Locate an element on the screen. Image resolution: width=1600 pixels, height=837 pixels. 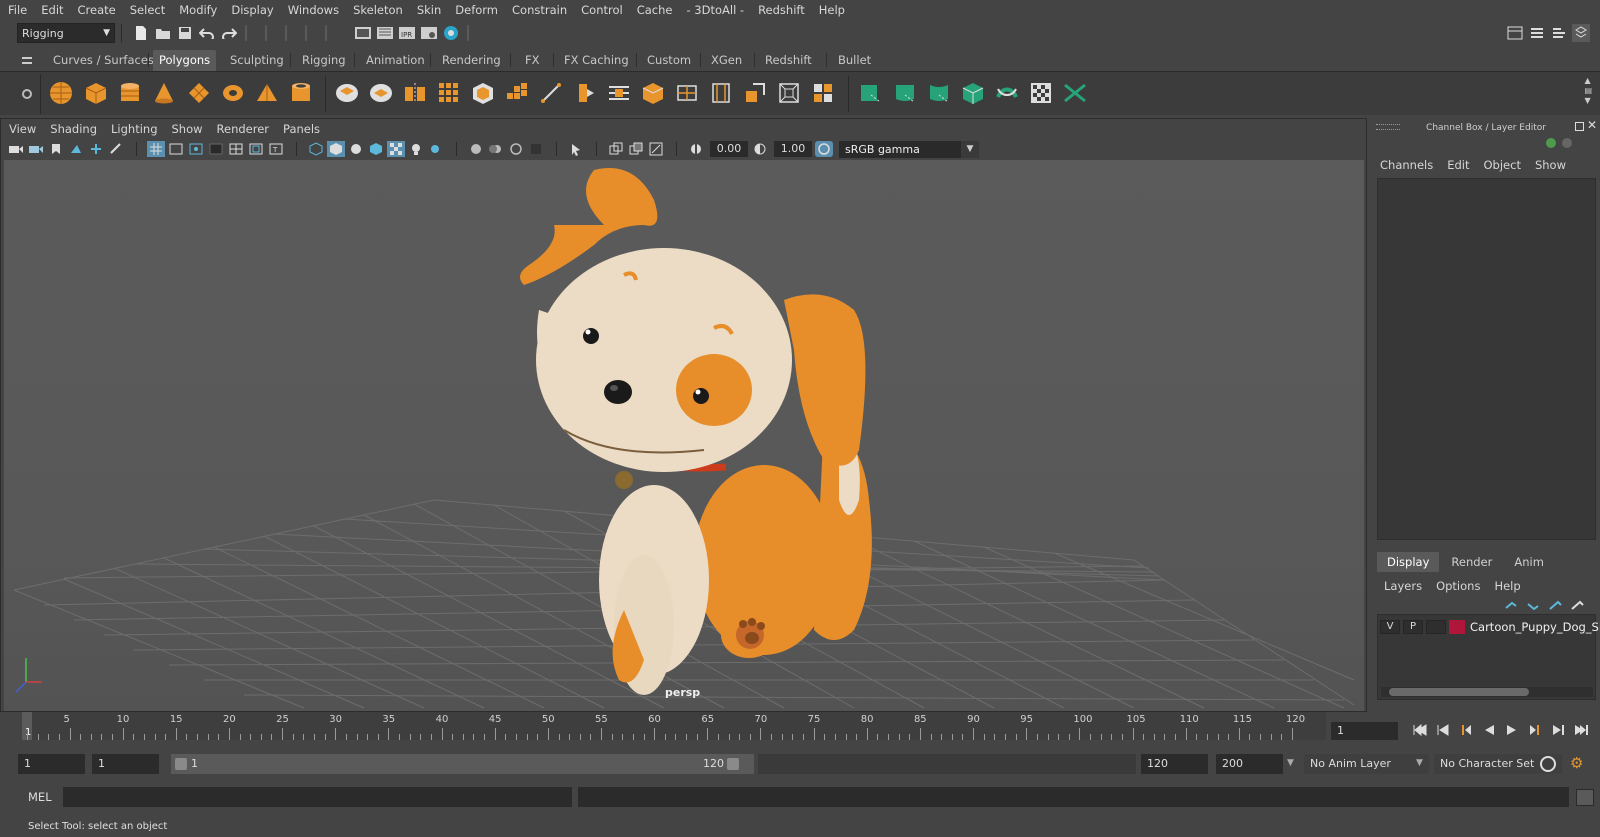
object-menu: Object is located at coordinates (1502, 165).